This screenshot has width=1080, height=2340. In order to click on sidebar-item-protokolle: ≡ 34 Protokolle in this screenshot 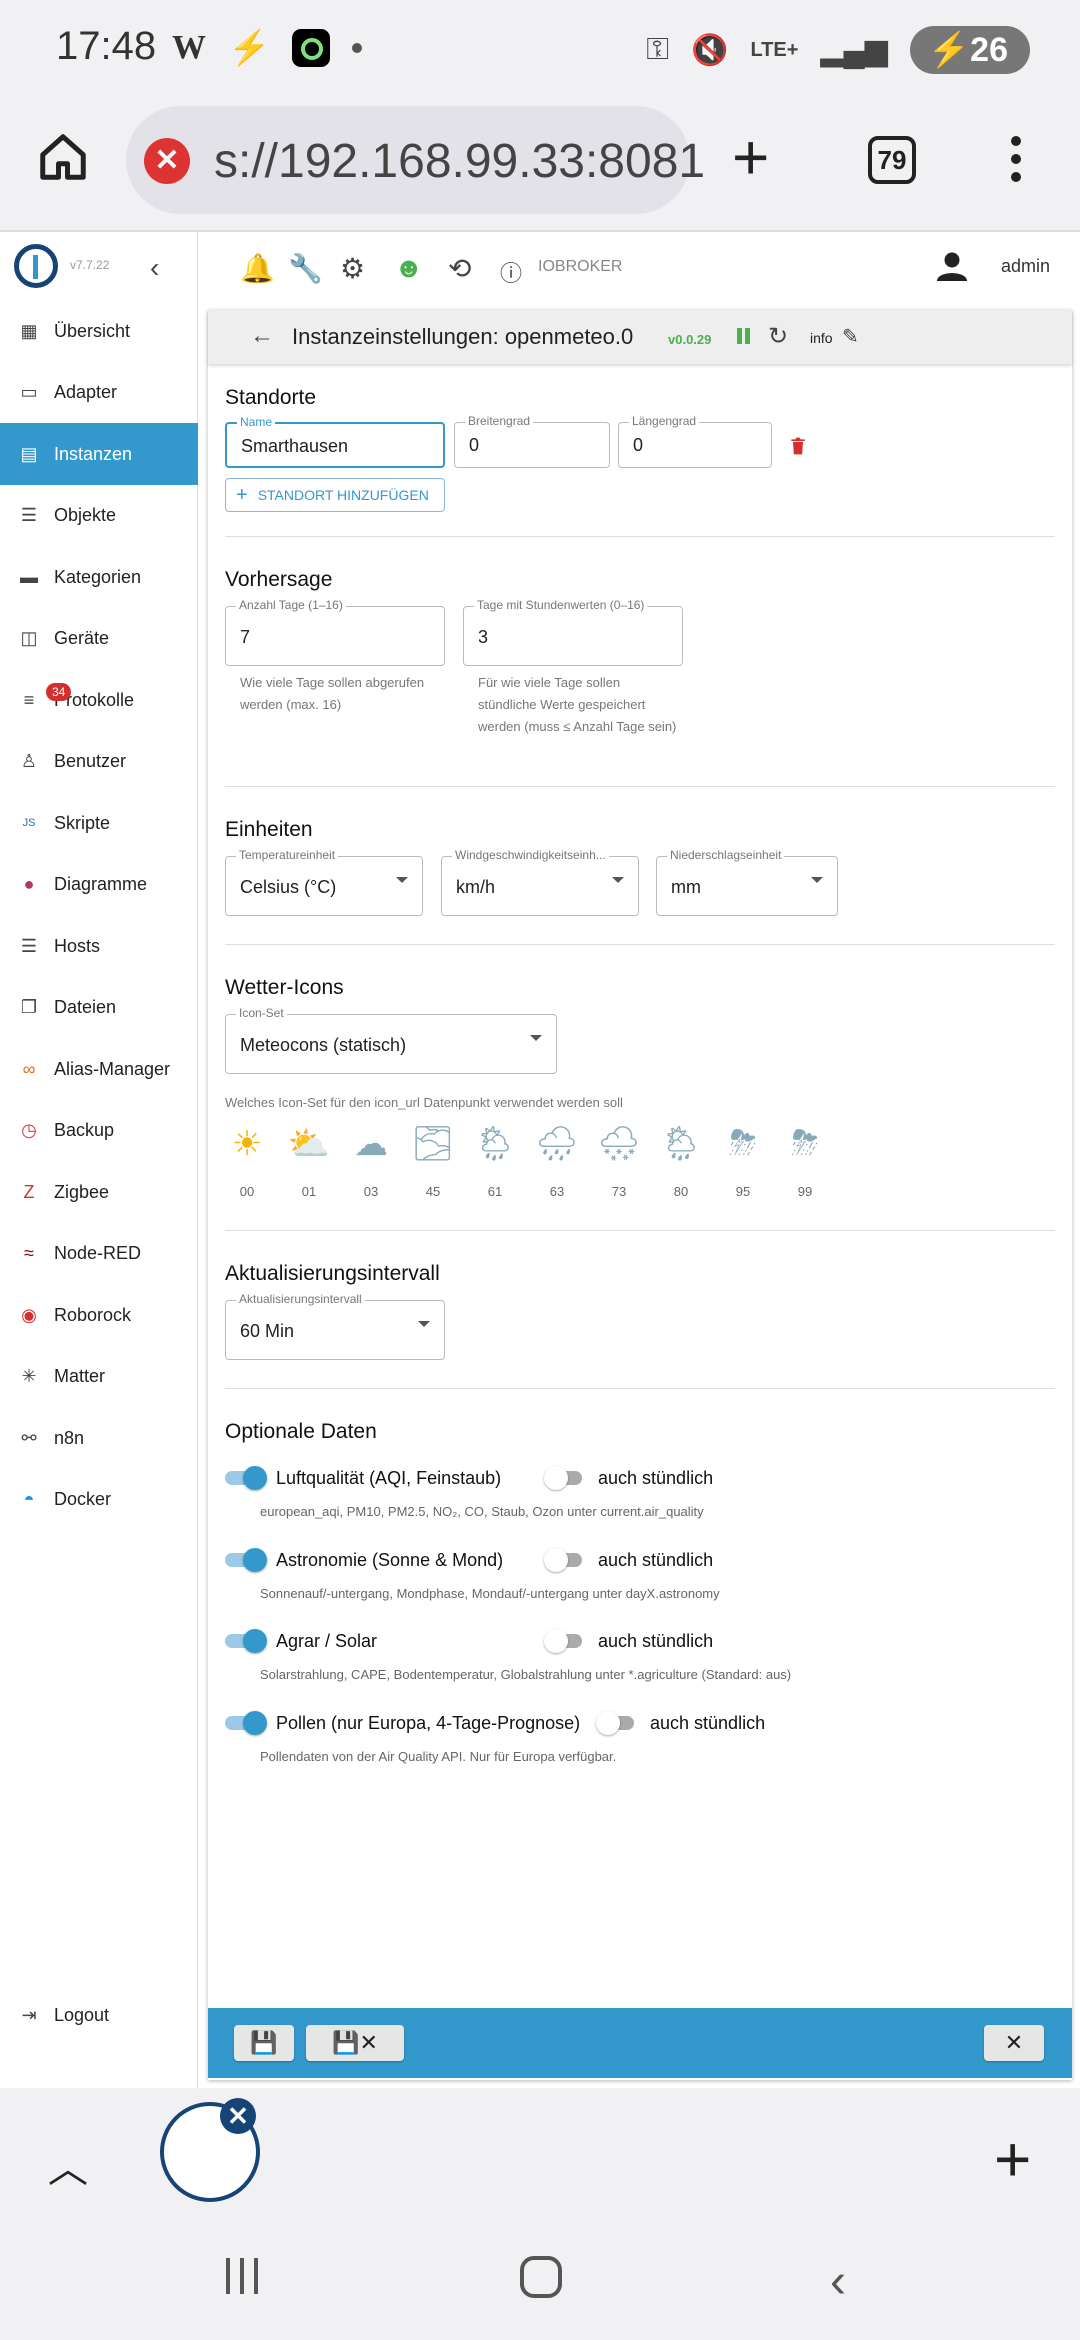, I will do `click(99, 700)`.